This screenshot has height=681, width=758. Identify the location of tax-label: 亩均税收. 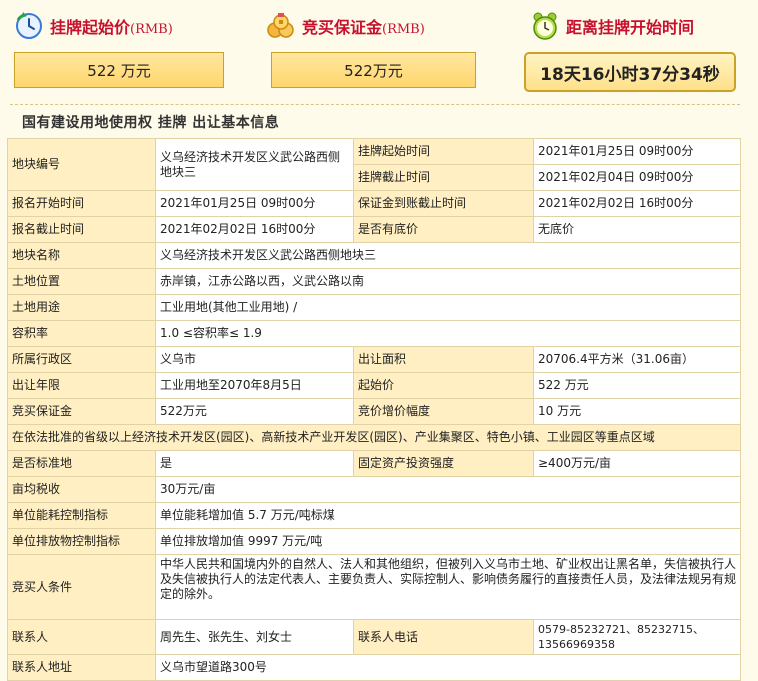
(81, 489).